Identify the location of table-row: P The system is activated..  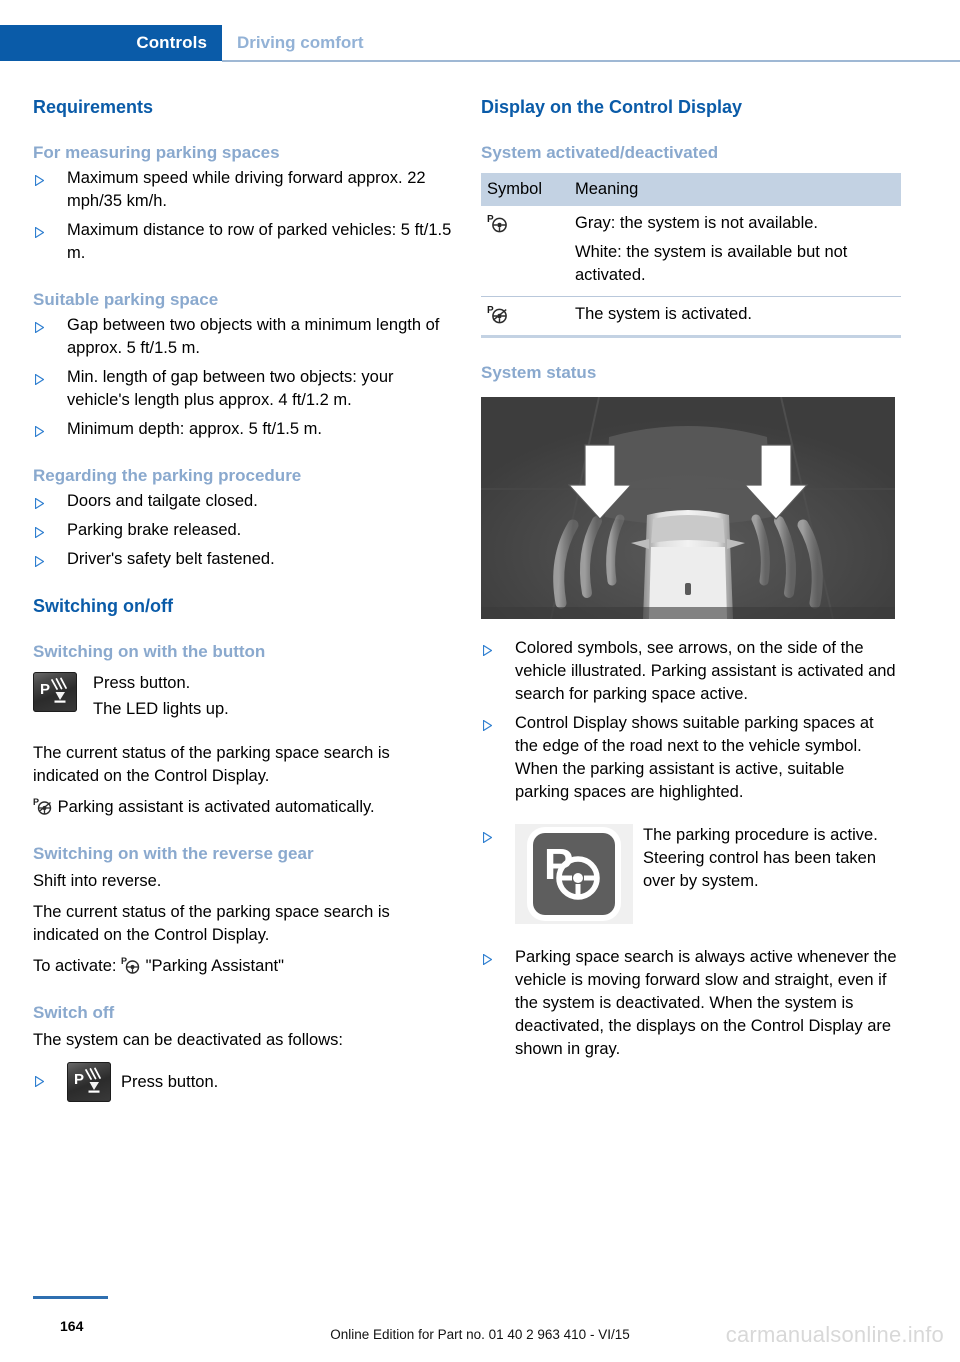
(691, 317).